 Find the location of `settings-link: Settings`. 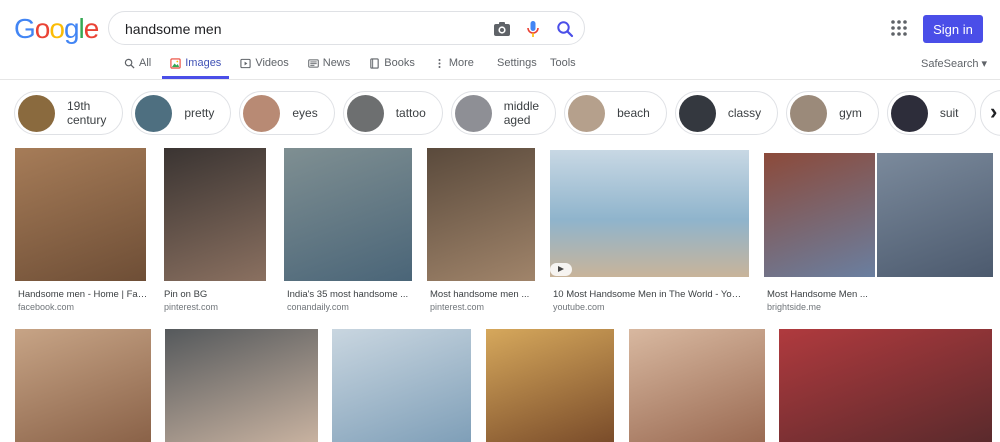

settings-link: Settings is located at coordinates (517, 63).